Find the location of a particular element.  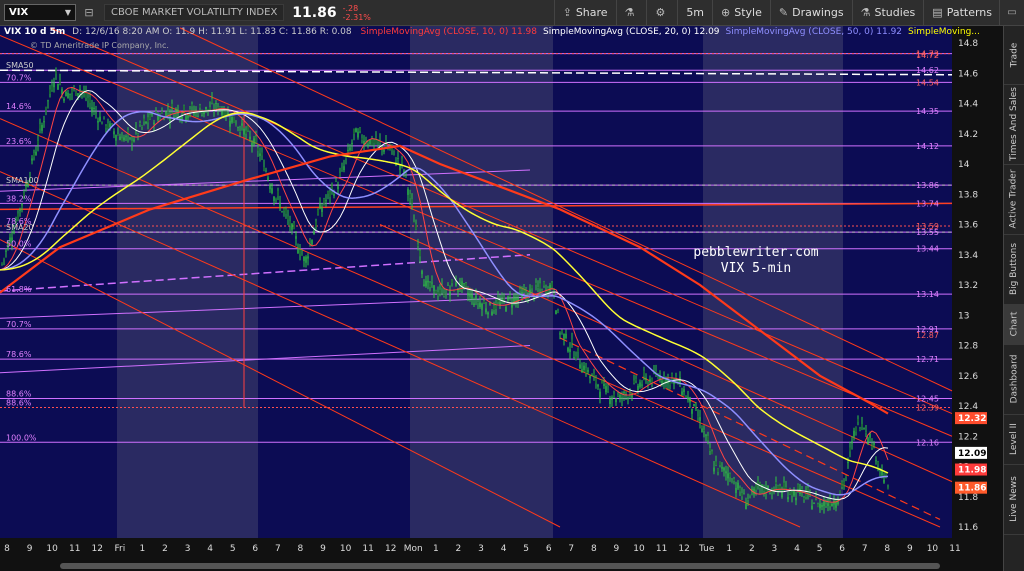

patterns-button: ▤ Patterns is located at coordinates (961, 12).